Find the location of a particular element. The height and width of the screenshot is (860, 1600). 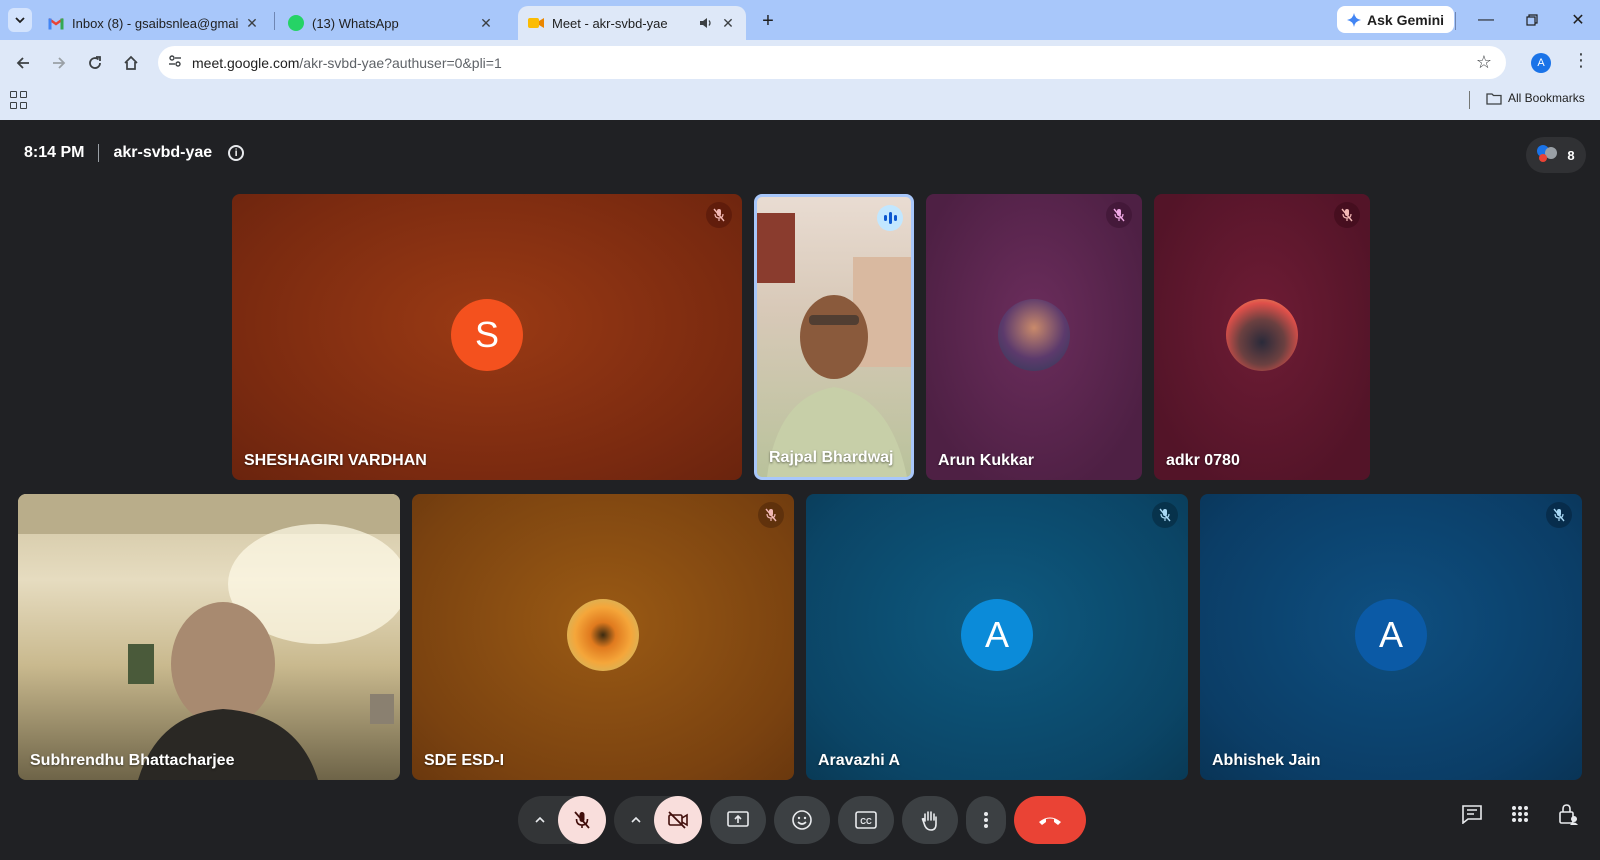

tab-whatsapp: (13) WhatsApp ✕ is located at coordinates (391, 23).